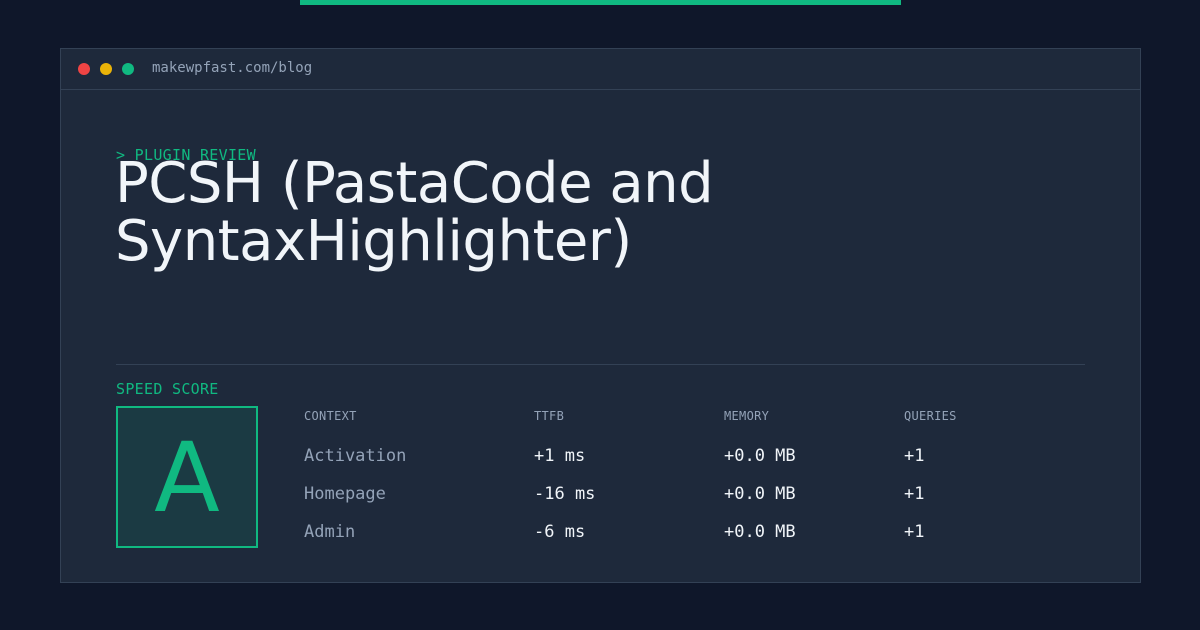 This screenshot has height=630, width=1200. I want to click on section-divider, so click(600, 364).